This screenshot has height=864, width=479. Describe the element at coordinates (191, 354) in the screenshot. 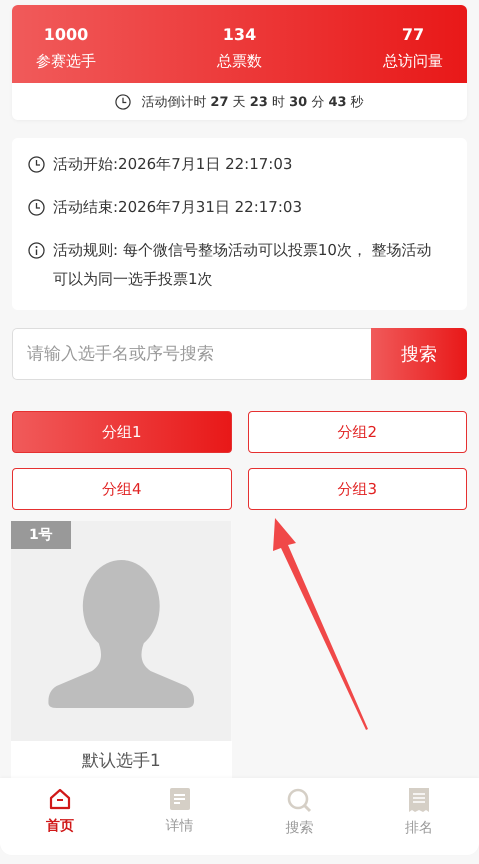

I see `search-field: 请输入选手名或序号搜索` at that location.